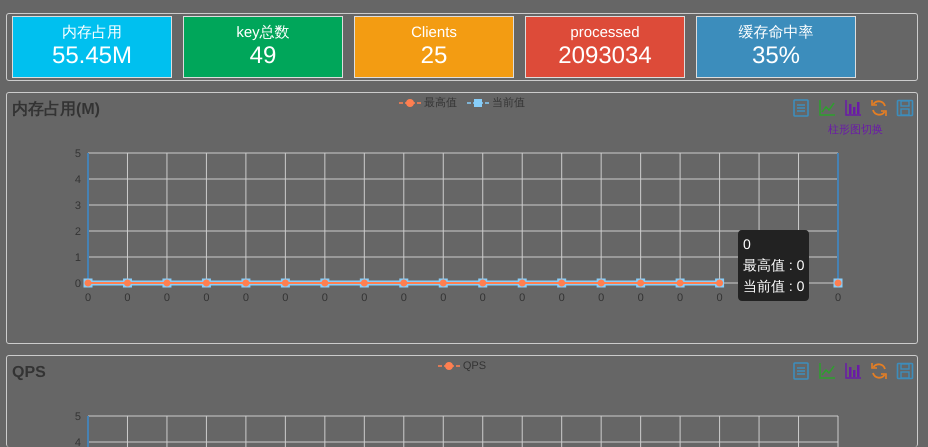 The height and width of the screenshot is (447, 928). I want to click on stat-label: processed, so click(605, 33).